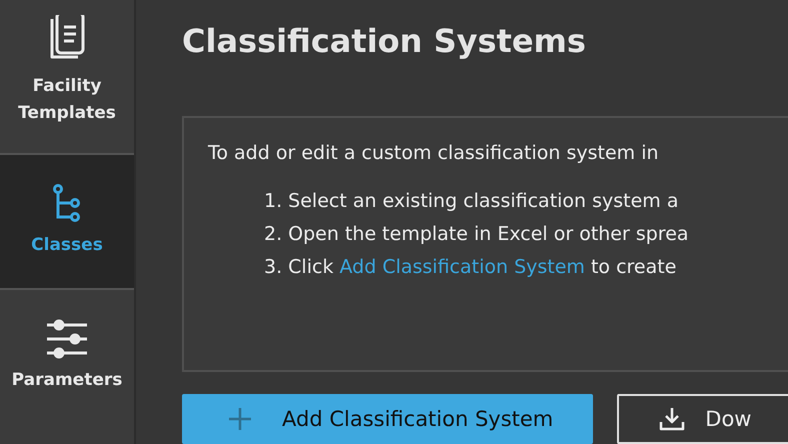 The height and width of the screenshot is (444, 788). What do you see at coordinates (434, 153) in the screenshot?
I see `intro-text: To add or edit a custom classification system in` at bounding box center [434, 153].